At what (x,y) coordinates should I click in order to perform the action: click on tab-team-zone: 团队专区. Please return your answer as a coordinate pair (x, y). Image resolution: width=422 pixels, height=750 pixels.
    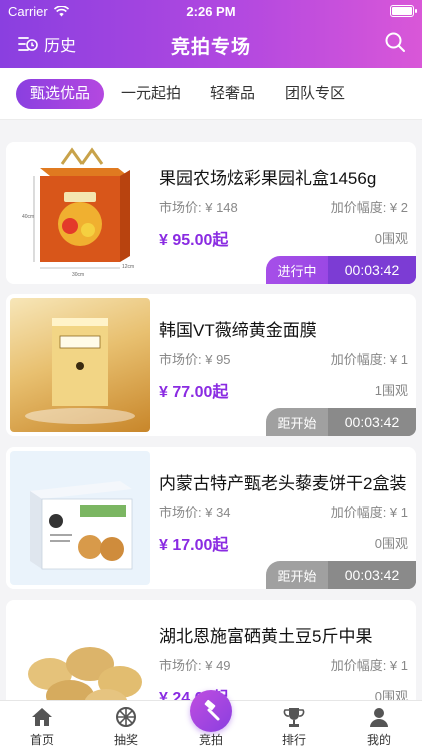
    Looking at the image, I should click on (315, 94).